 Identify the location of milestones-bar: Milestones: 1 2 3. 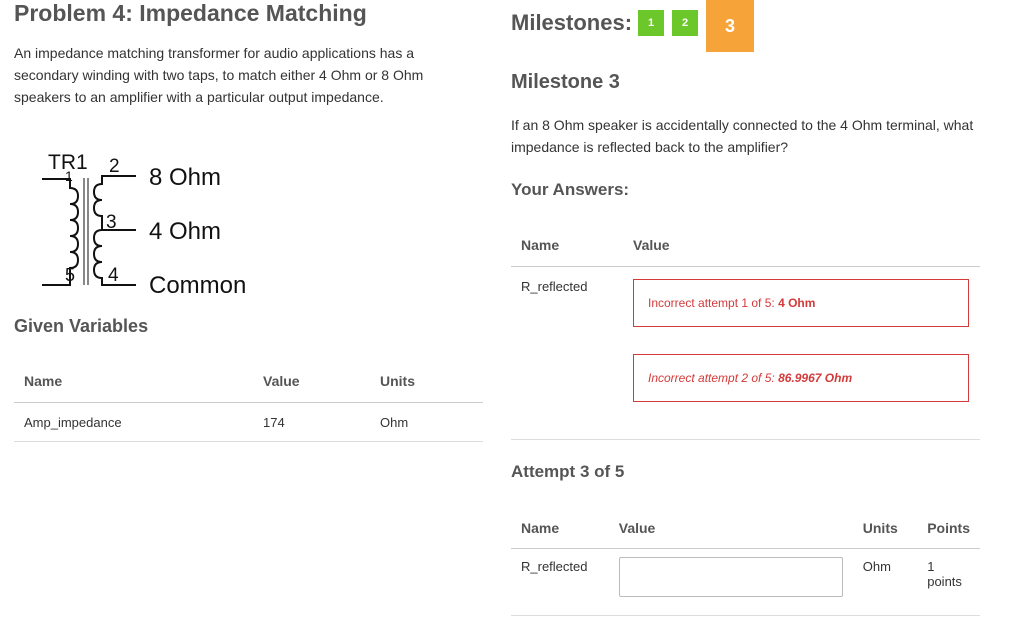
(633, 26).